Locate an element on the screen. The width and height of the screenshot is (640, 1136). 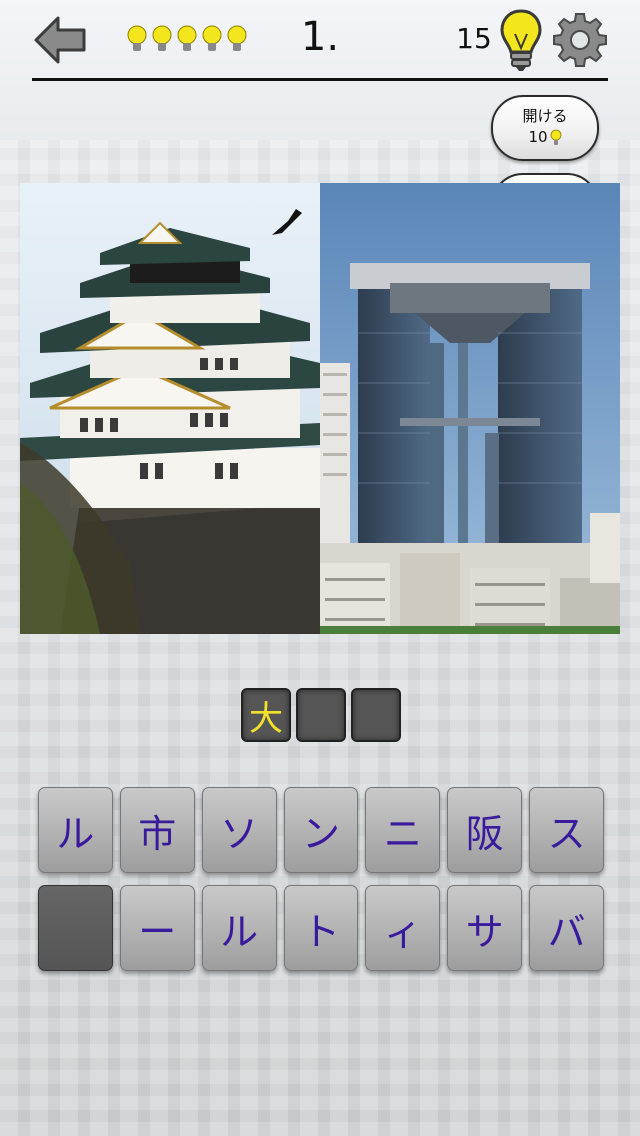
letter-key: ス is located at coordinates (567, 830).